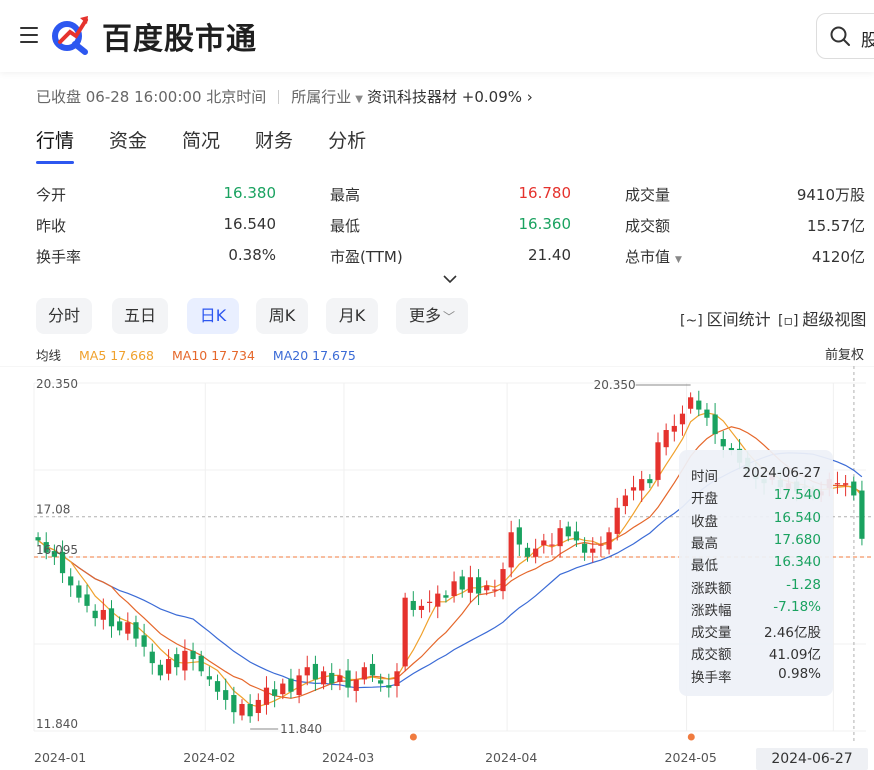 The width and height of the screenshot is (874, 770). I want to click on pe-value: 21.40, so click(549, 255).